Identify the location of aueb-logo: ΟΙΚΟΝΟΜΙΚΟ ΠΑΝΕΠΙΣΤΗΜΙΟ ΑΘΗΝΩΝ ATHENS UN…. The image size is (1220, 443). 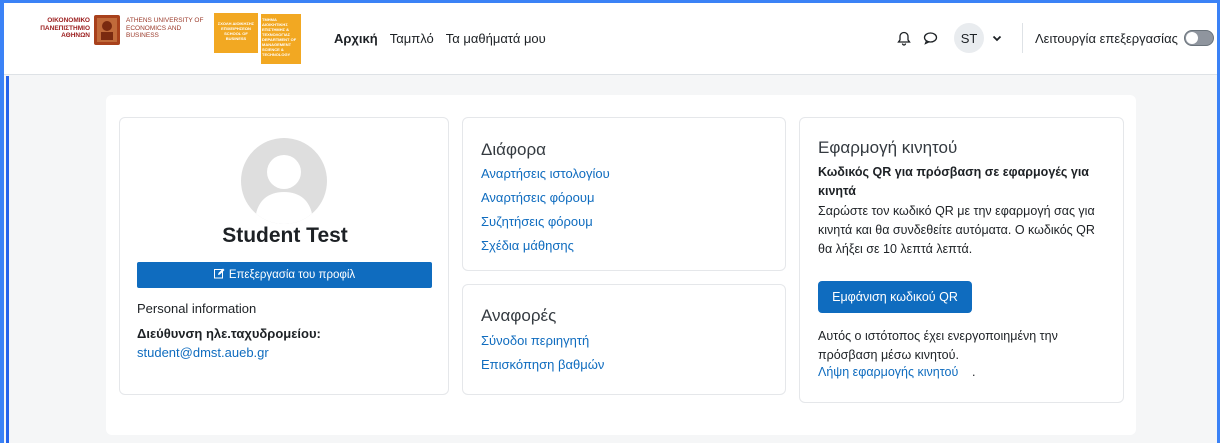
(113, 30).